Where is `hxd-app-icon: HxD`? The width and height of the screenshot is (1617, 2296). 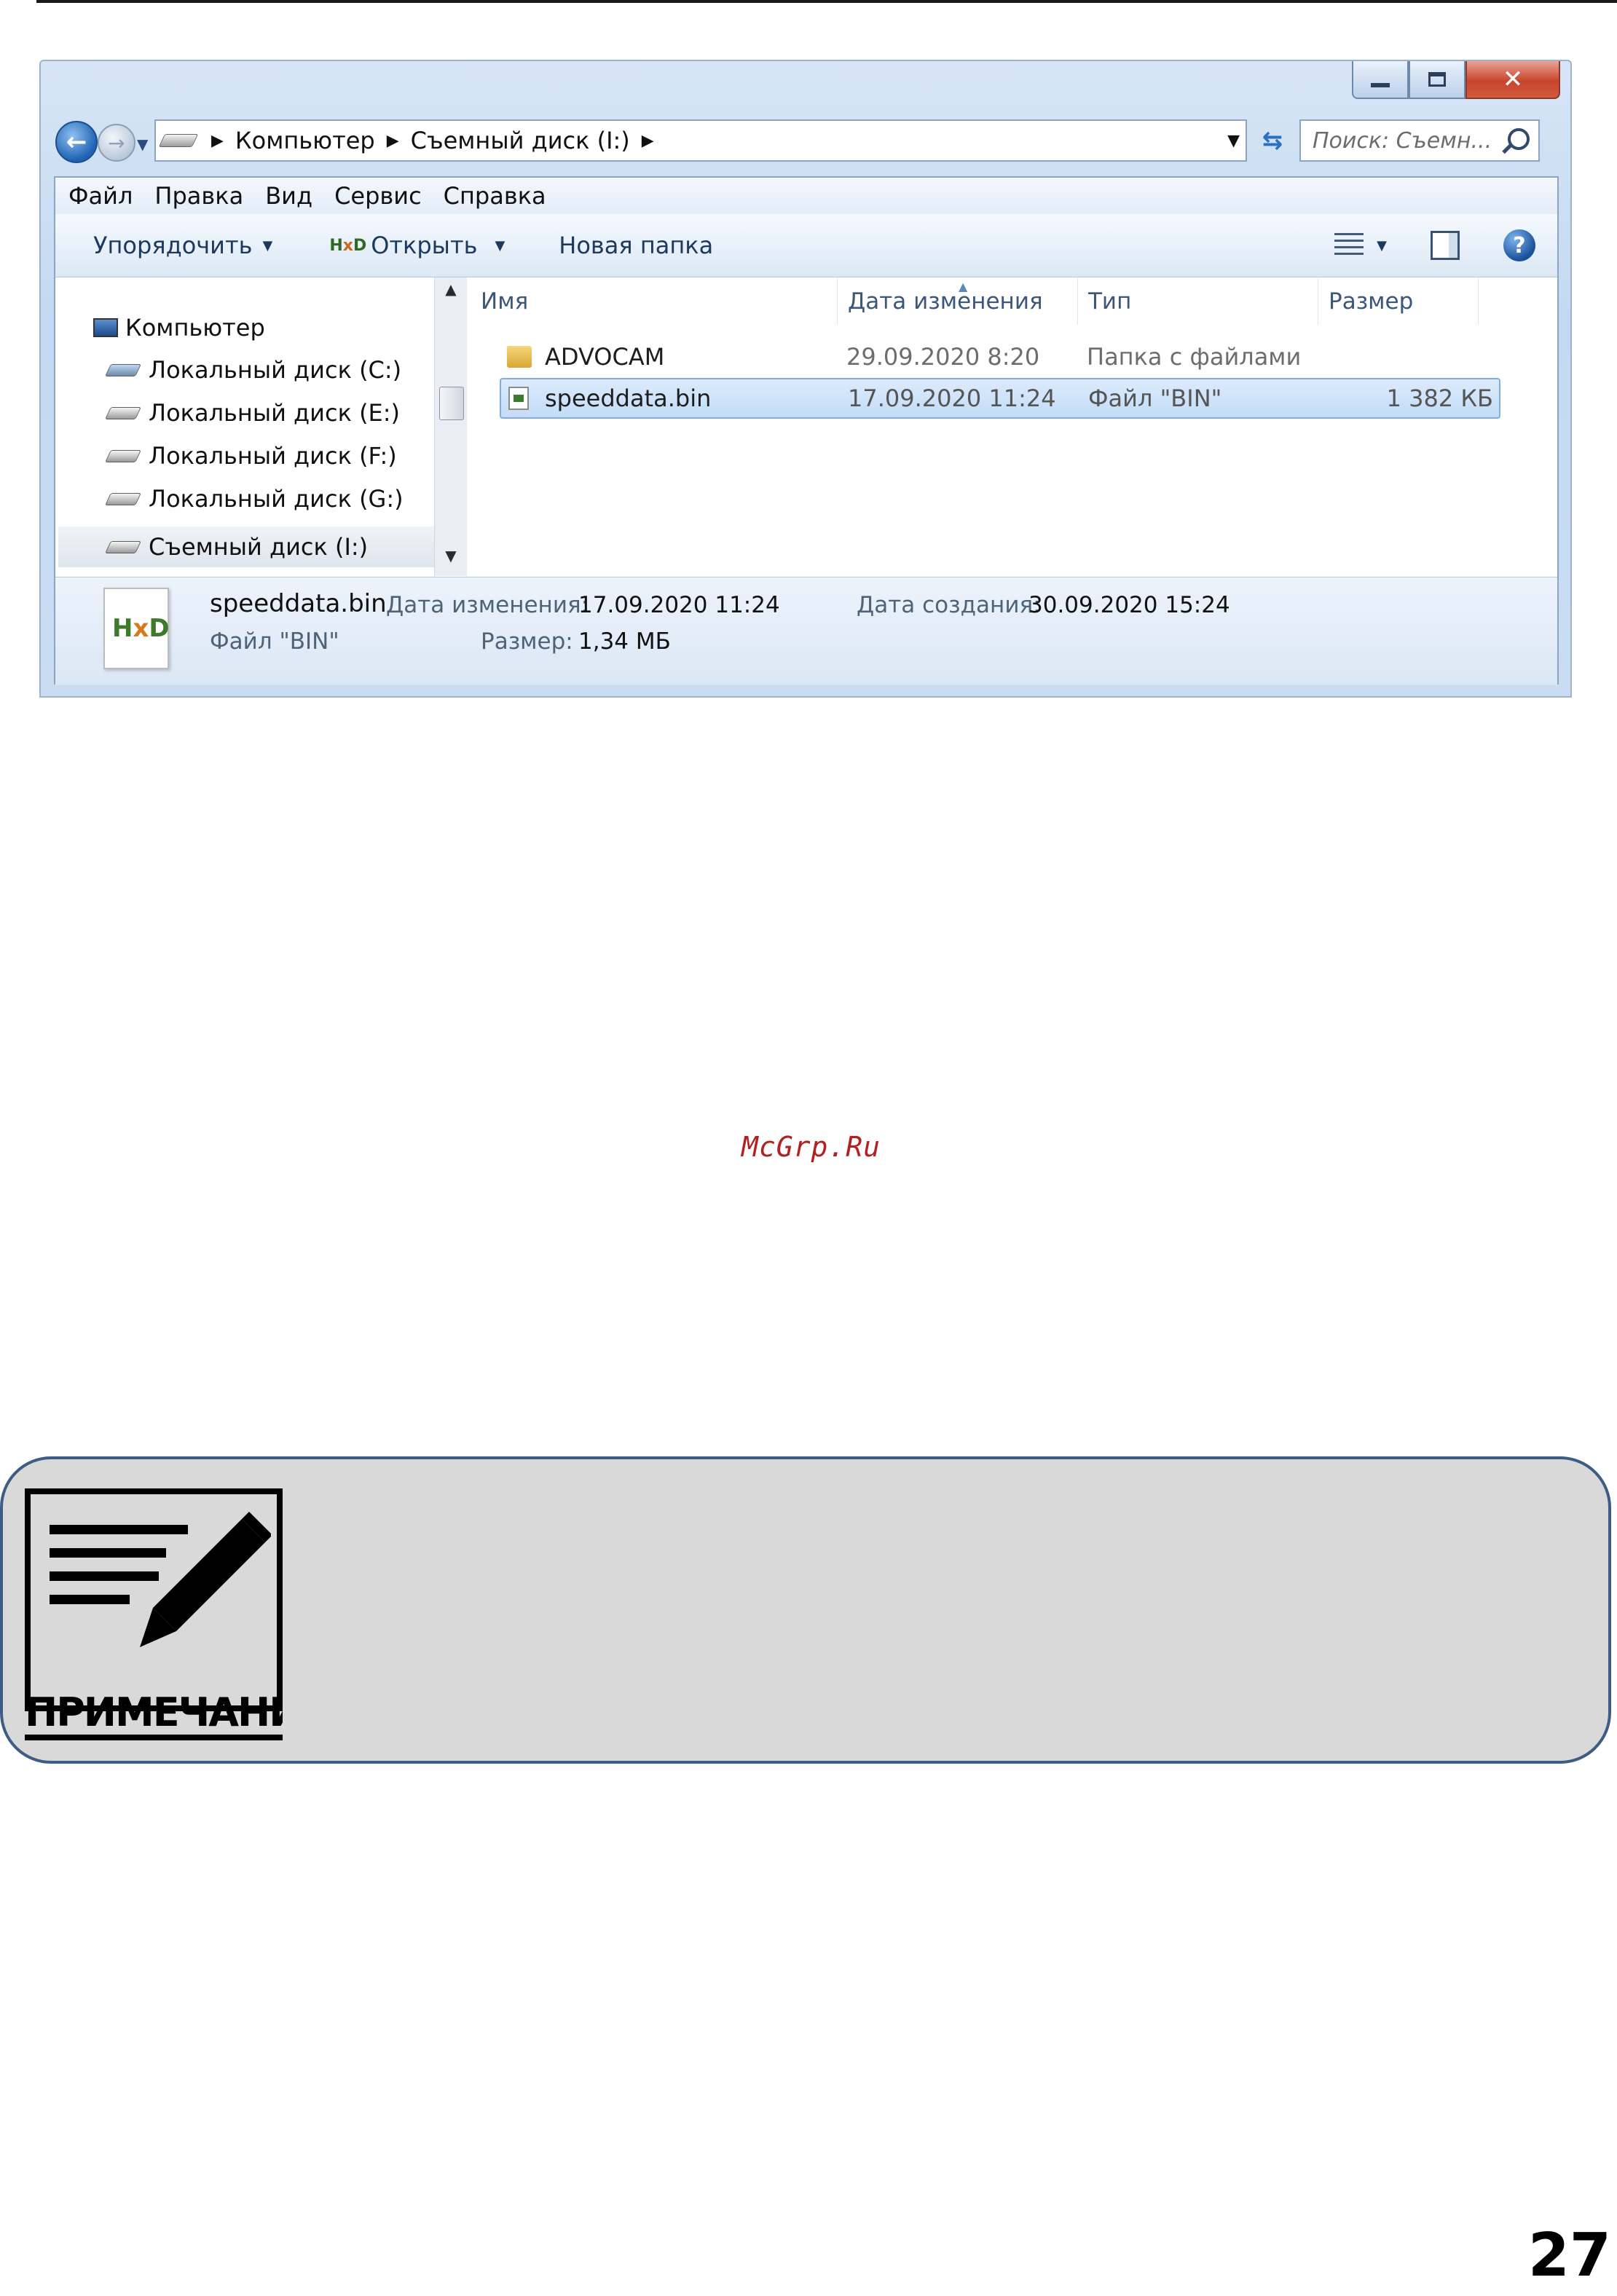 hxd-app-icon: HxD is located at coordinates (348, 245).